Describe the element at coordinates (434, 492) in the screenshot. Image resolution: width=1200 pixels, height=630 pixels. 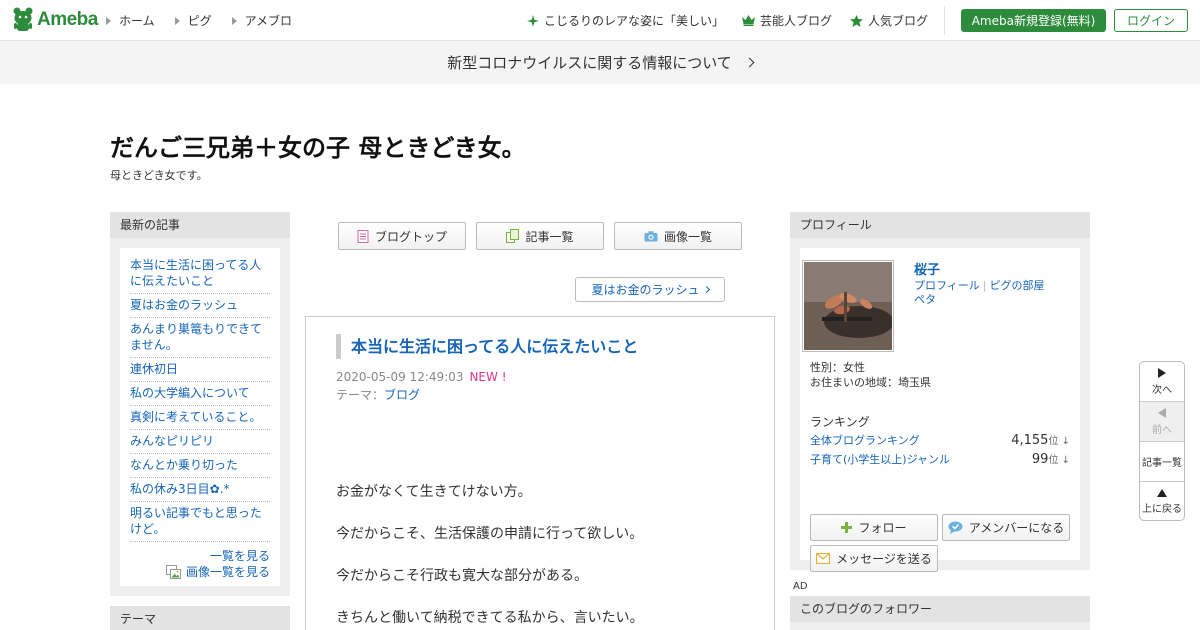
I see `article-paragraph: お金がなくて生きてけない方。` at that location.